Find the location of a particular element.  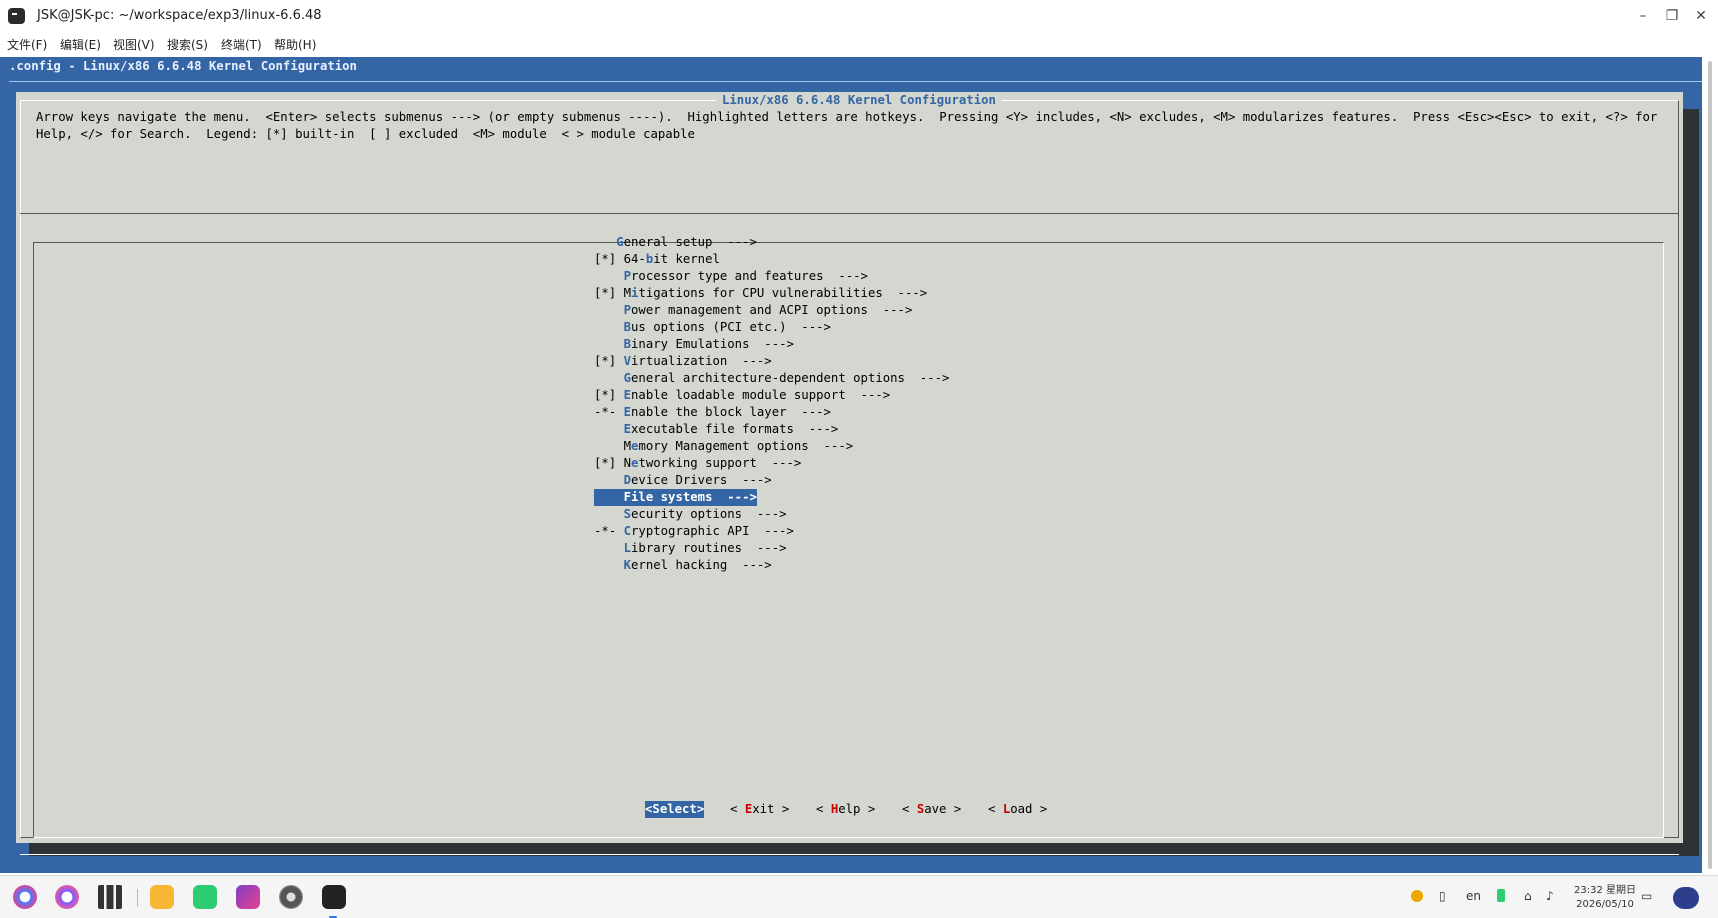

volume-icon: ♪ is located at coordinates (1550, 896).